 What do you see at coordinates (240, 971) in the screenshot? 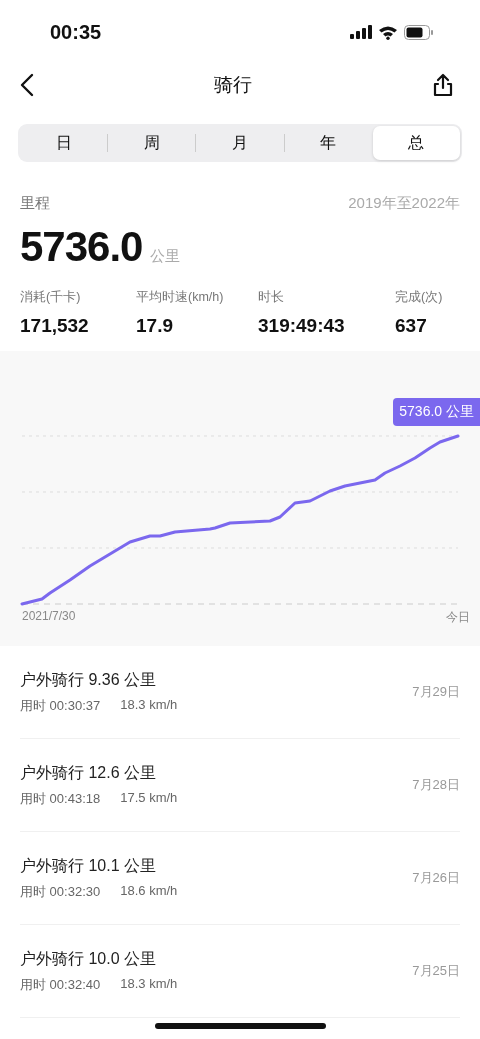
I see `ride-record: 户外骑行 10.0 公里 用时 00:32:40 18.3 km/h 7月25日` at bounding box center [240, 971].